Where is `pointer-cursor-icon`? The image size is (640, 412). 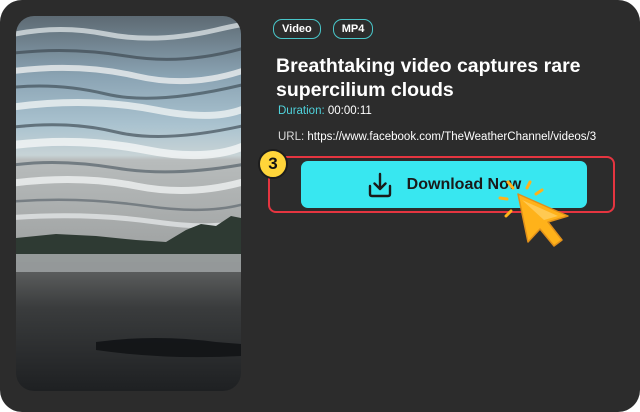
pointer-cursor-icon is located at coordinates (538, 216).